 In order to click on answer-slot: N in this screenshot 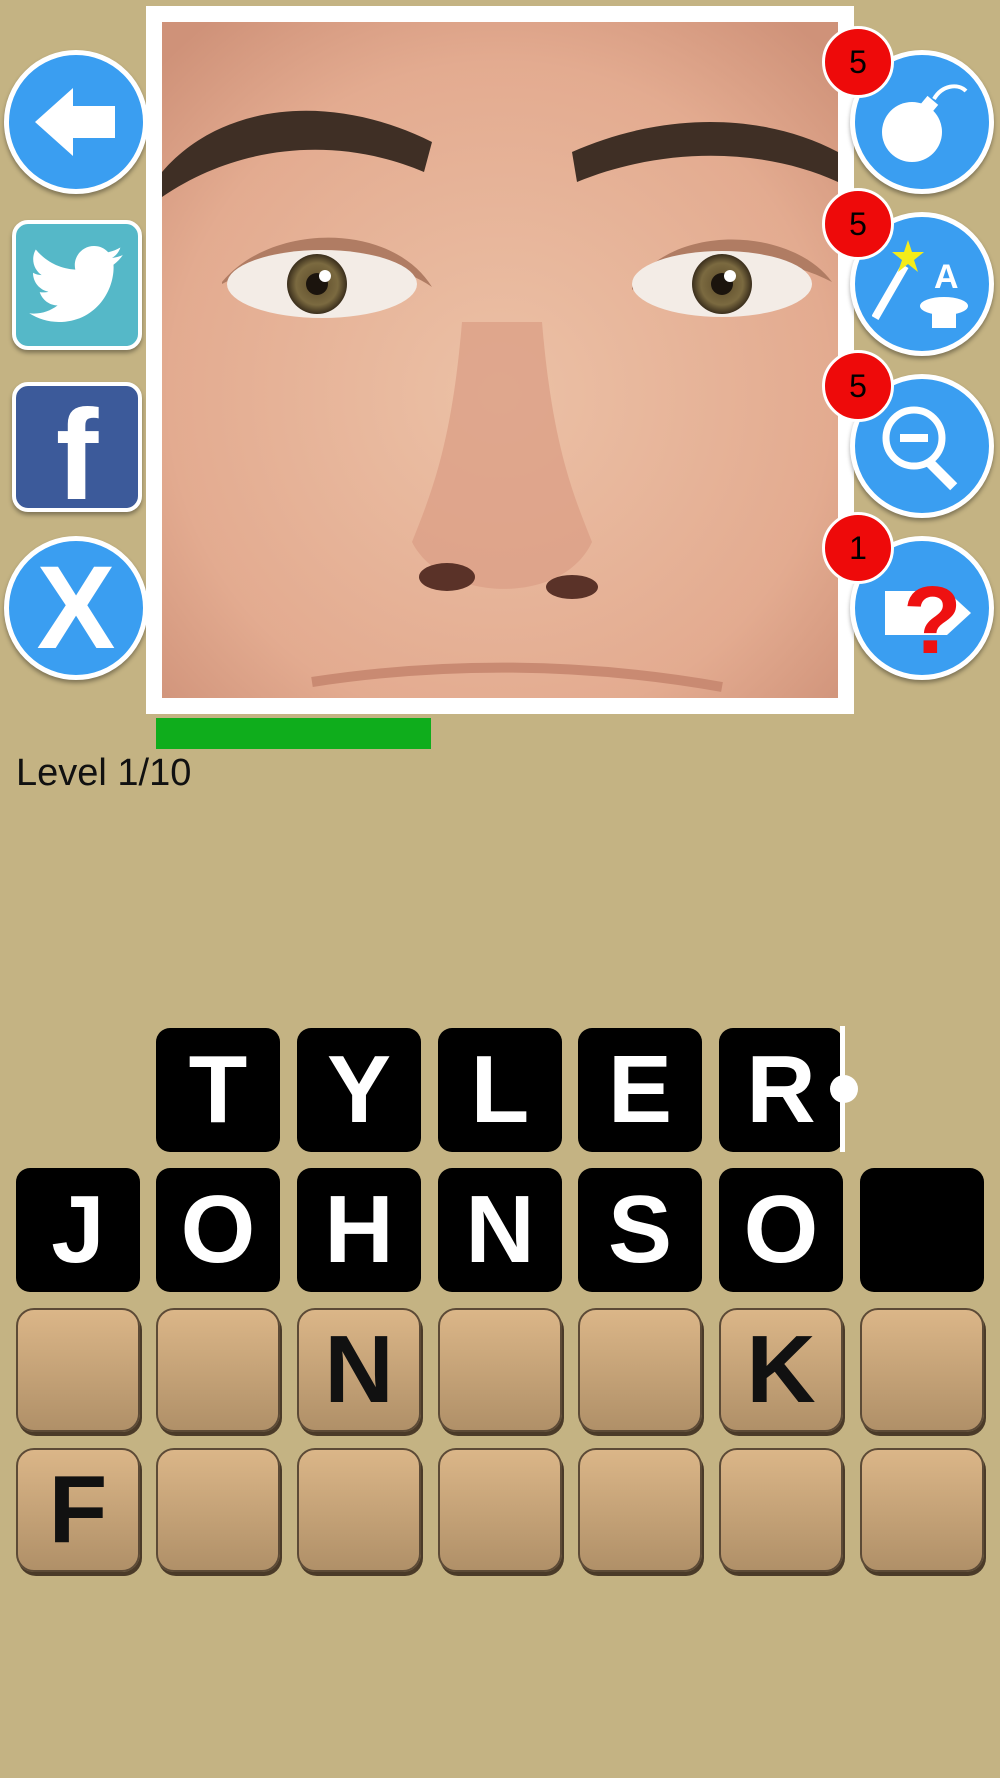, I will do `click(500, 1230)`.